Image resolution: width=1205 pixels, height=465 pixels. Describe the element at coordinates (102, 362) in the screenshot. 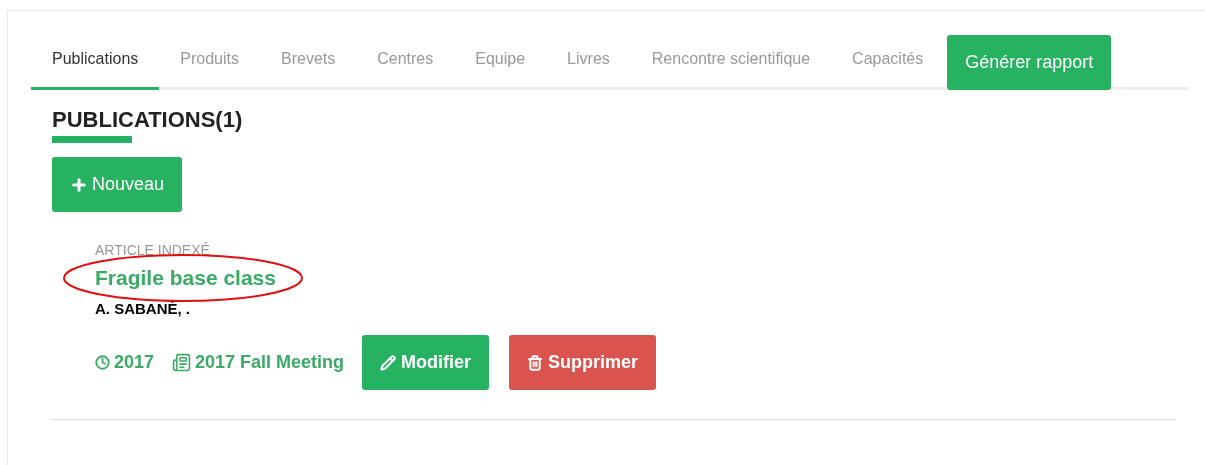

I see `clock-icon` at that location.